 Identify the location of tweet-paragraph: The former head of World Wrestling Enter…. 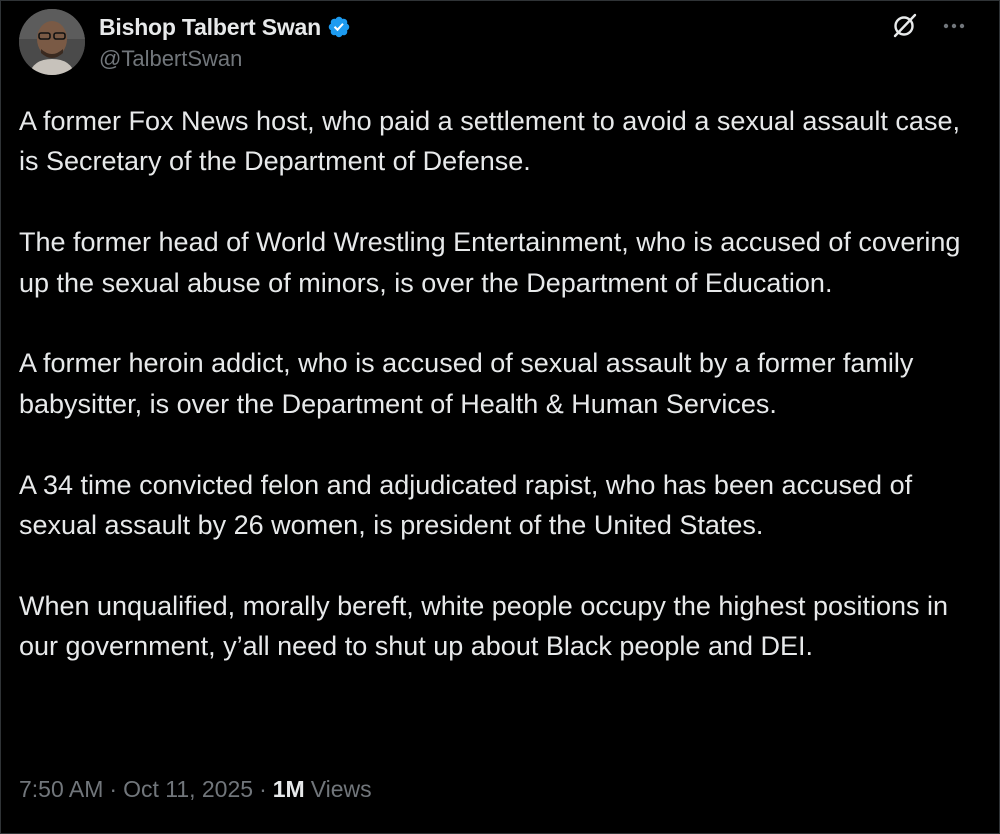
(490, 262).